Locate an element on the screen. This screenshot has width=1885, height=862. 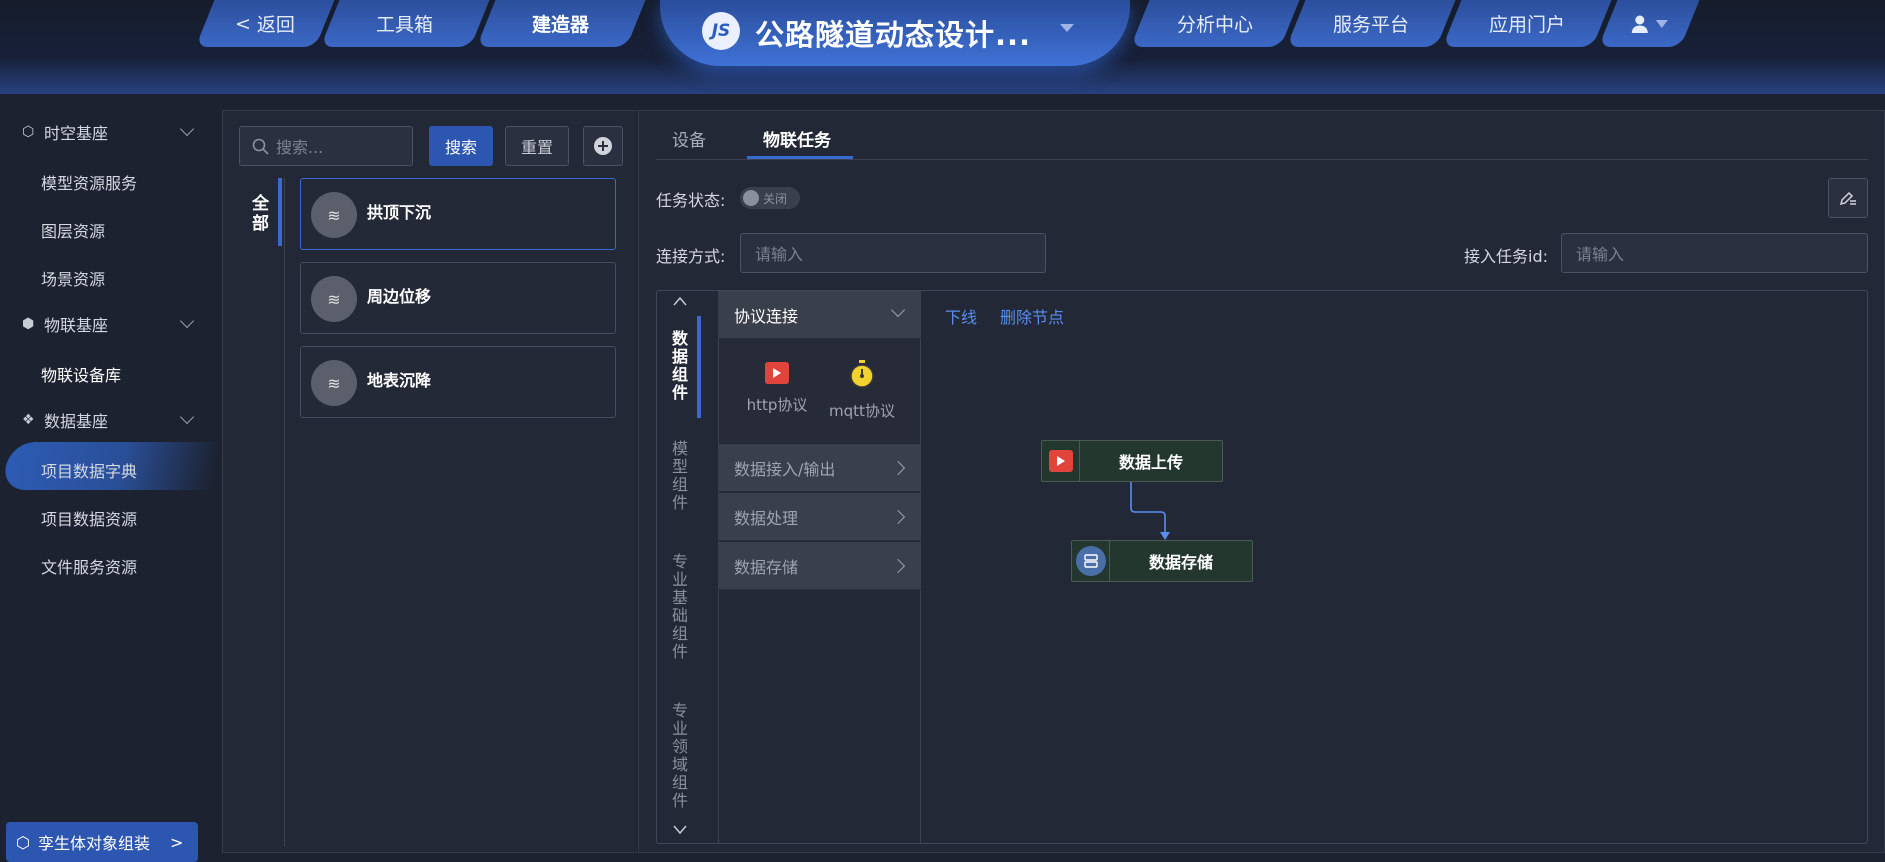
twin-object-assembly-button: ⬡ 孪生体对象组装 > is located at coordinates (102, 842).